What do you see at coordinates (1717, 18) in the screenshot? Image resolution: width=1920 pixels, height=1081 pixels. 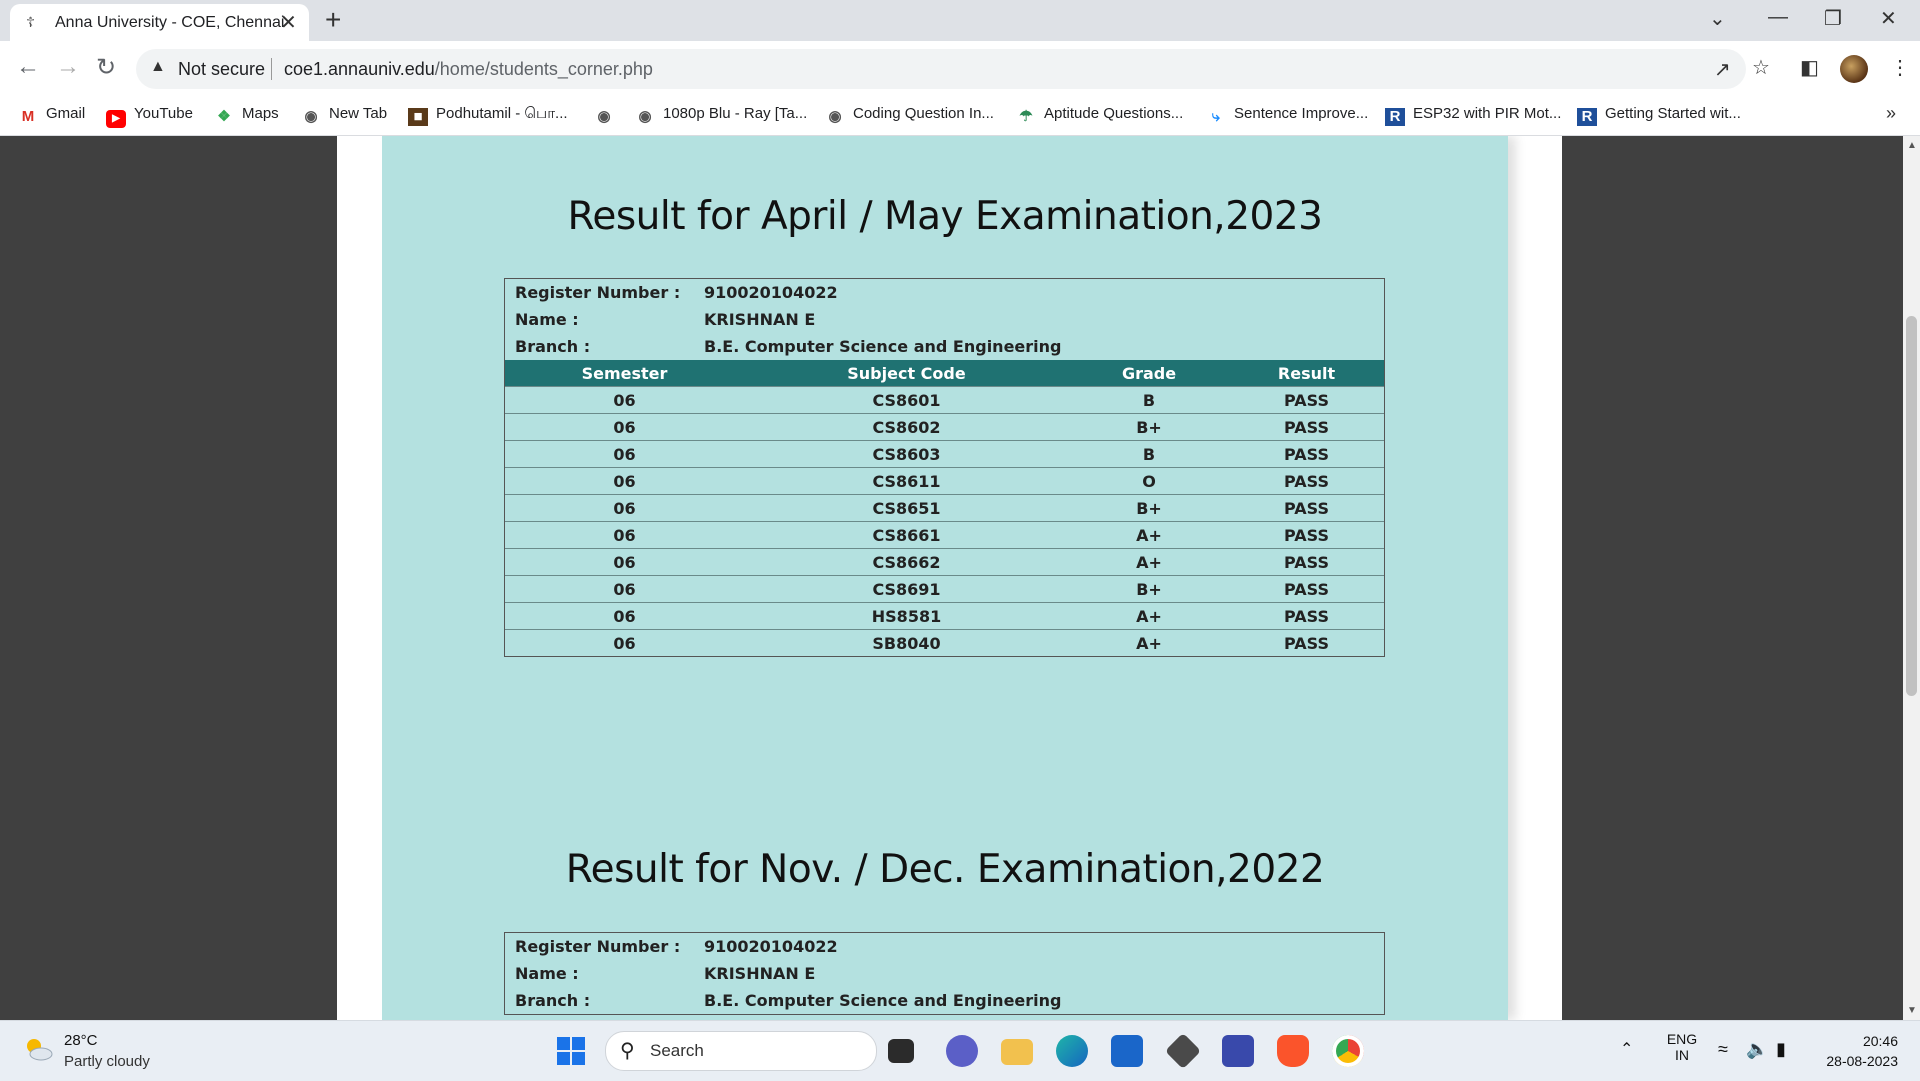 I see `tab-search-chevron-icon: ⌄` at bounding box center [1717, 18].